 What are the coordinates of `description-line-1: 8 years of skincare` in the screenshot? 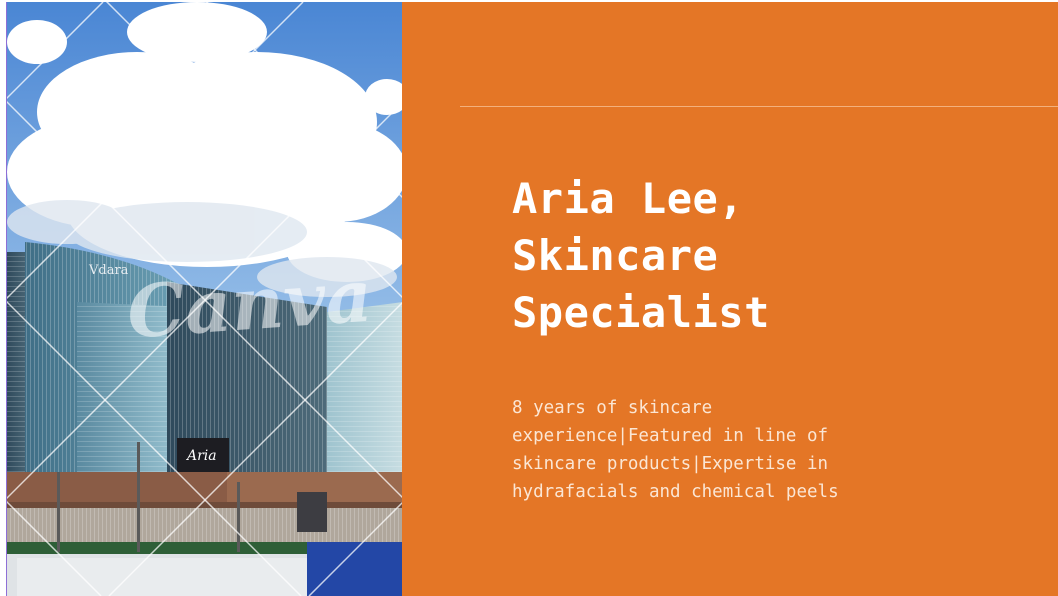 It's located at (612, 408).